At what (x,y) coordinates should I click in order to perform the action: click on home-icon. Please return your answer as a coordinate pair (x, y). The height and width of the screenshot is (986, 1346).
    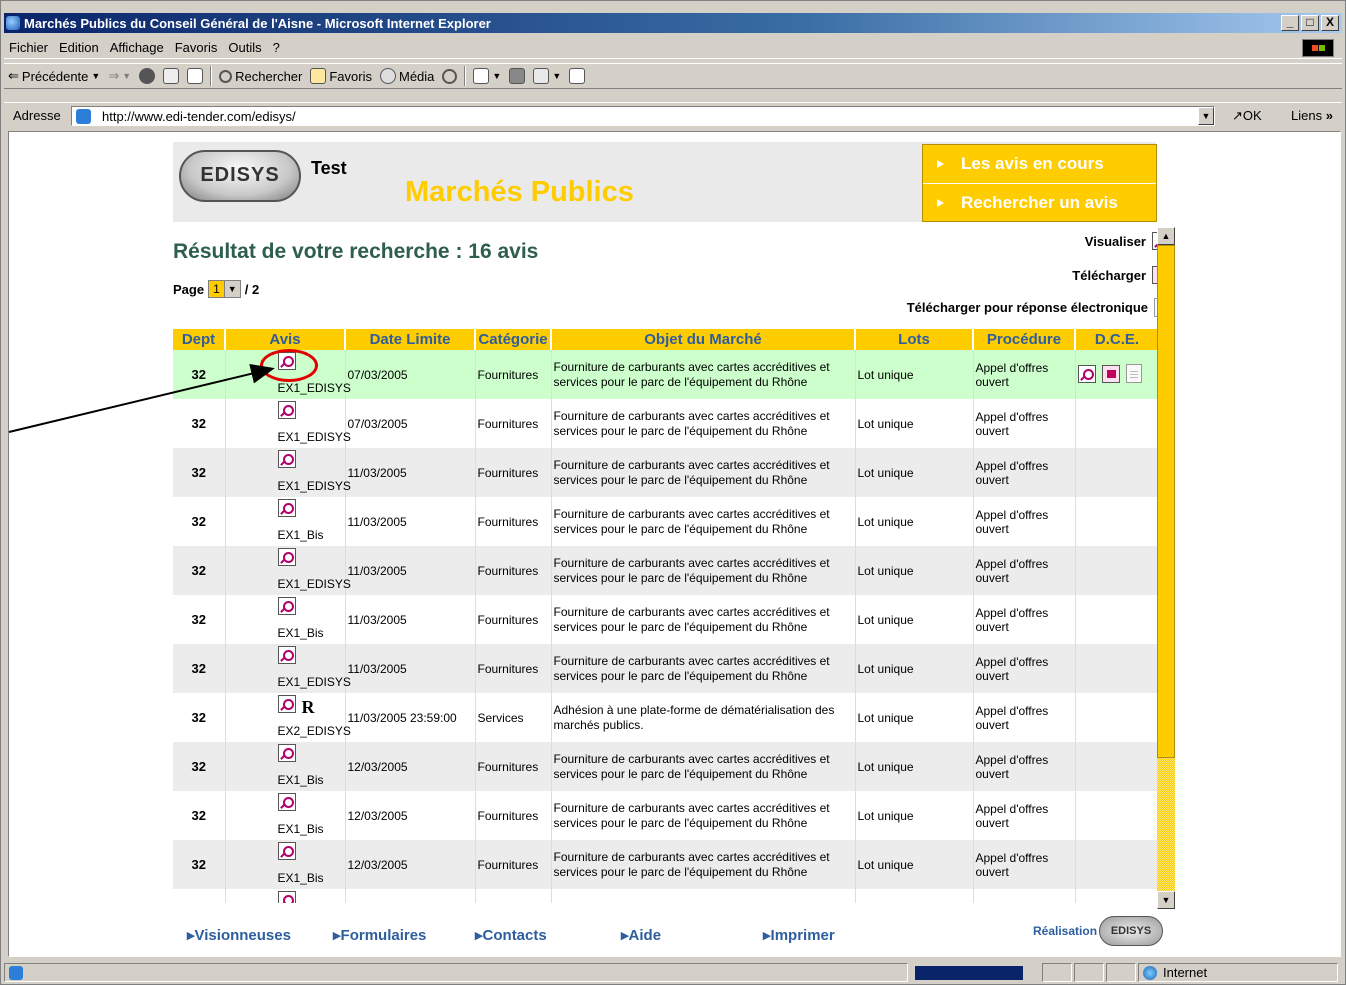
    Looking at the image, I should click on (195, 76).